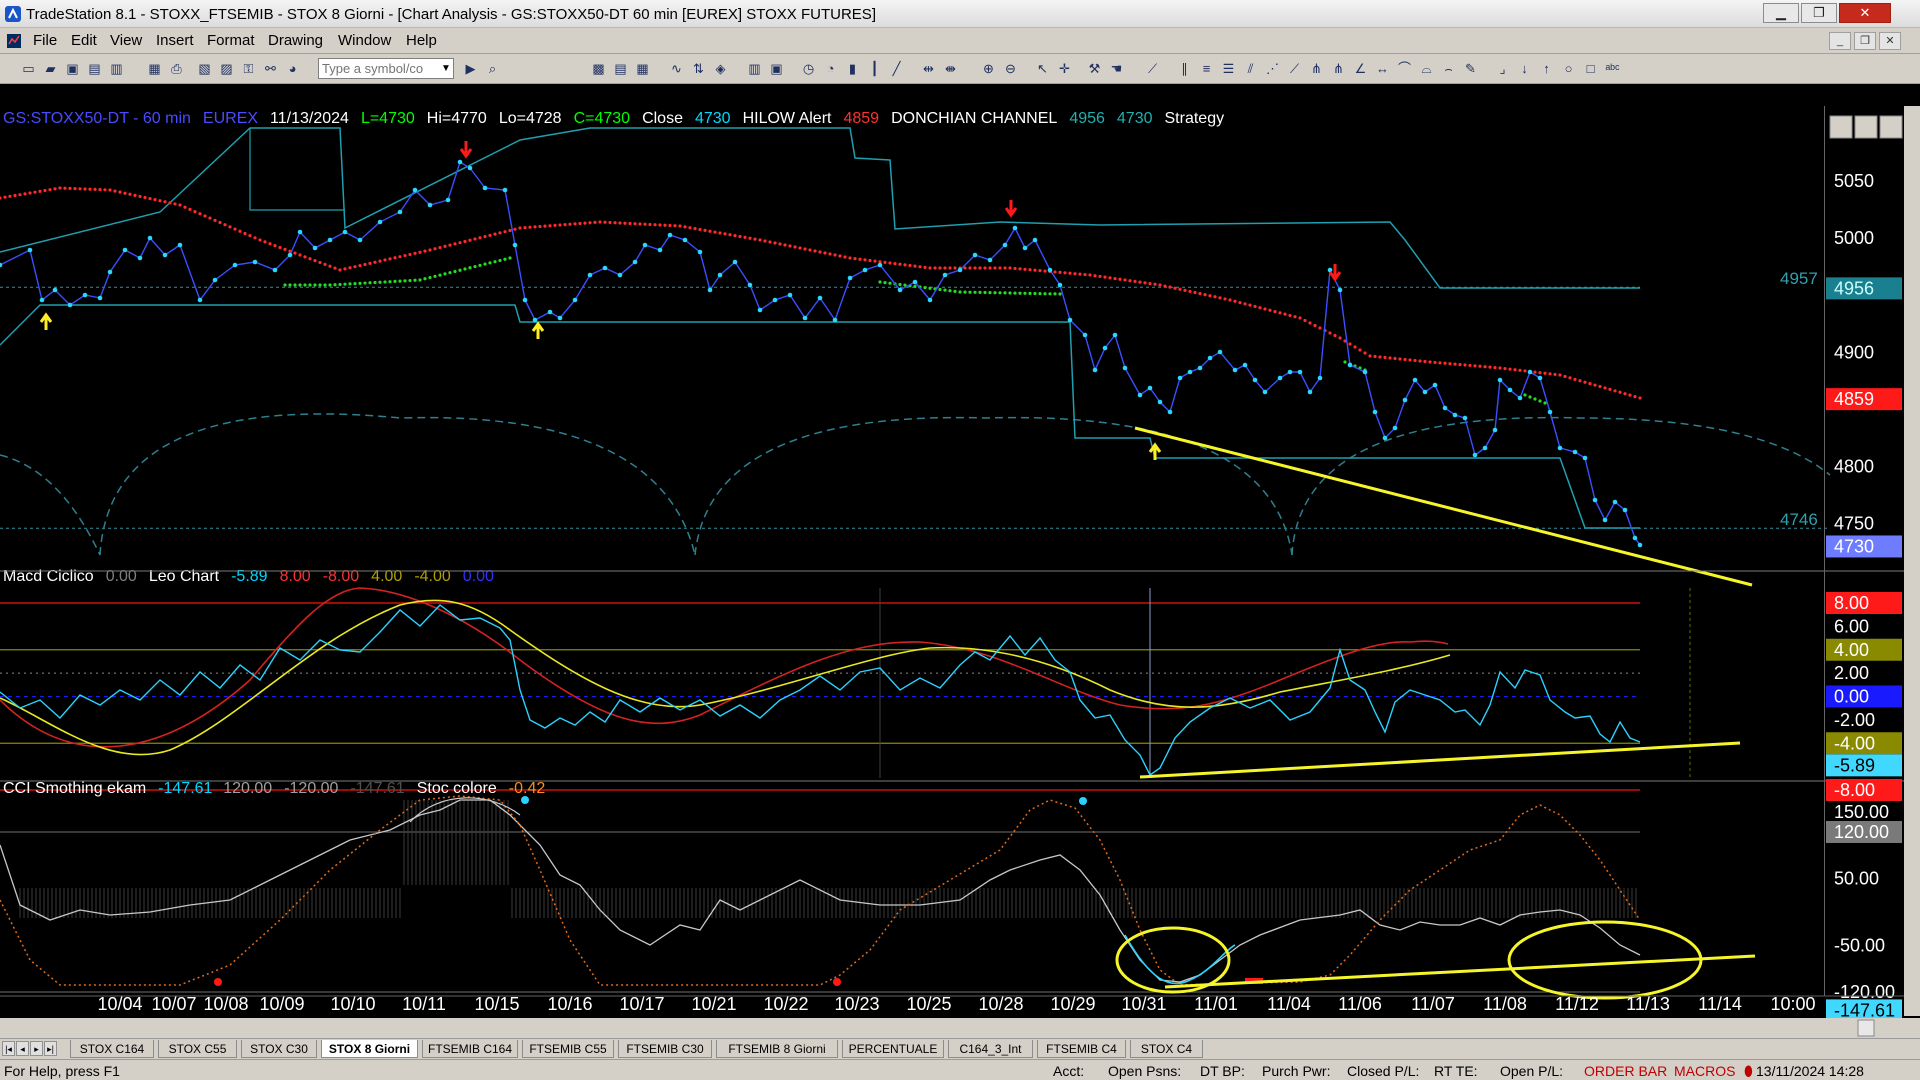 The image size is (1920, 1080). I want to click on hand-icon: ☚, so click(1116, 68).